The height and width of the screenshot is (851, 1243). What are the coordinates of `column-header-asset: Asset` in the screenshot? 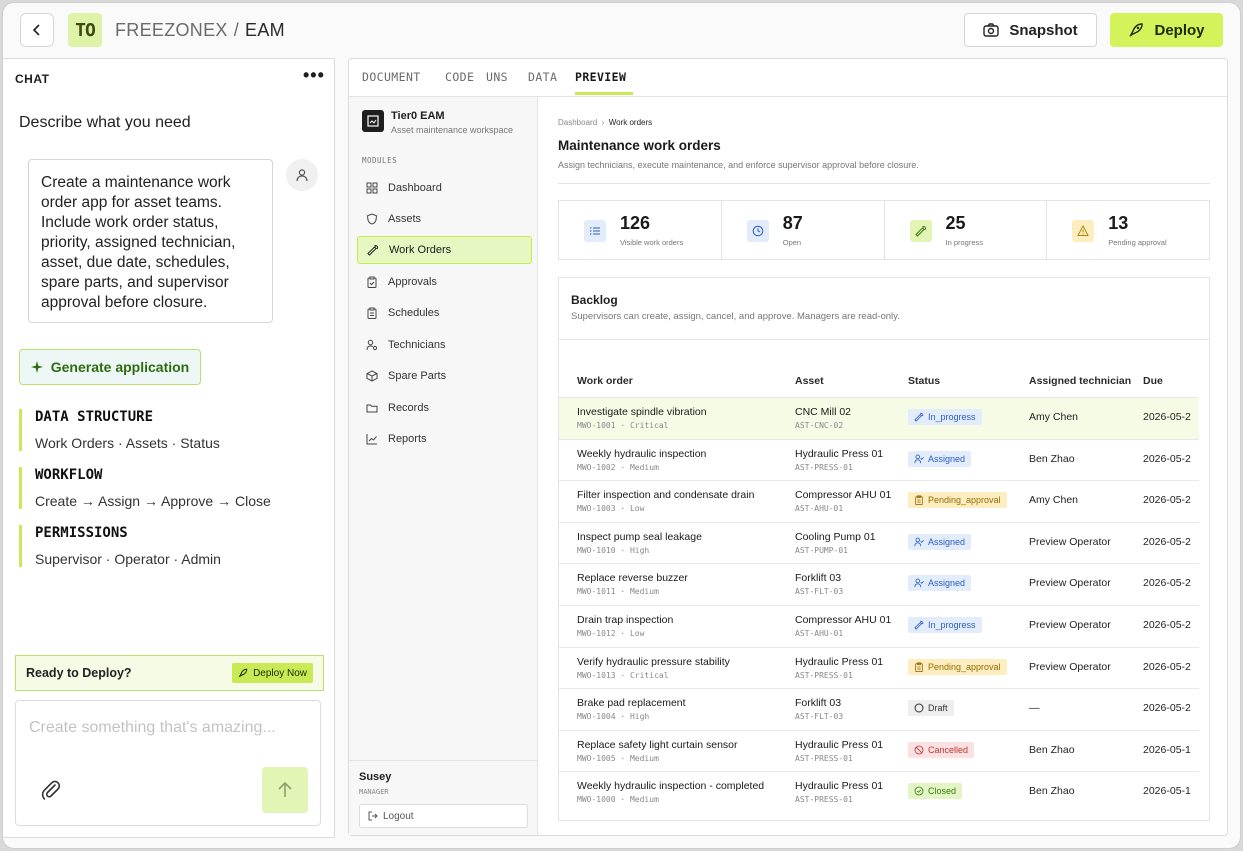 It's located at (809, 381).